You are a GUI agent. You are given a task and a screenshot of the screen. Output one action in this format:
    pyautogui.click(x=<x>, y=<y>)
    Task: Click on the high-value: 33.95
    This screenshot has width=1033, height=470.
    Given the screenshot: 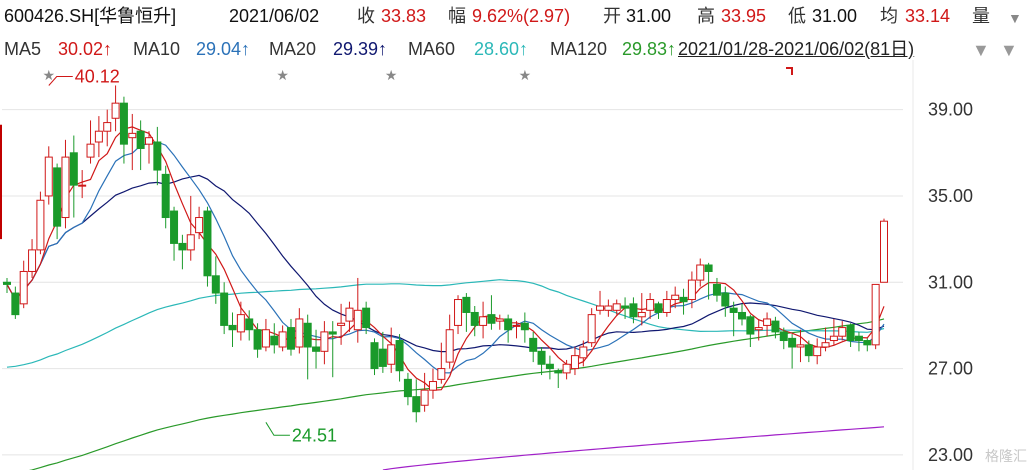 What is the action you would take?
    pyautogui.click(x=744, y=16)
    